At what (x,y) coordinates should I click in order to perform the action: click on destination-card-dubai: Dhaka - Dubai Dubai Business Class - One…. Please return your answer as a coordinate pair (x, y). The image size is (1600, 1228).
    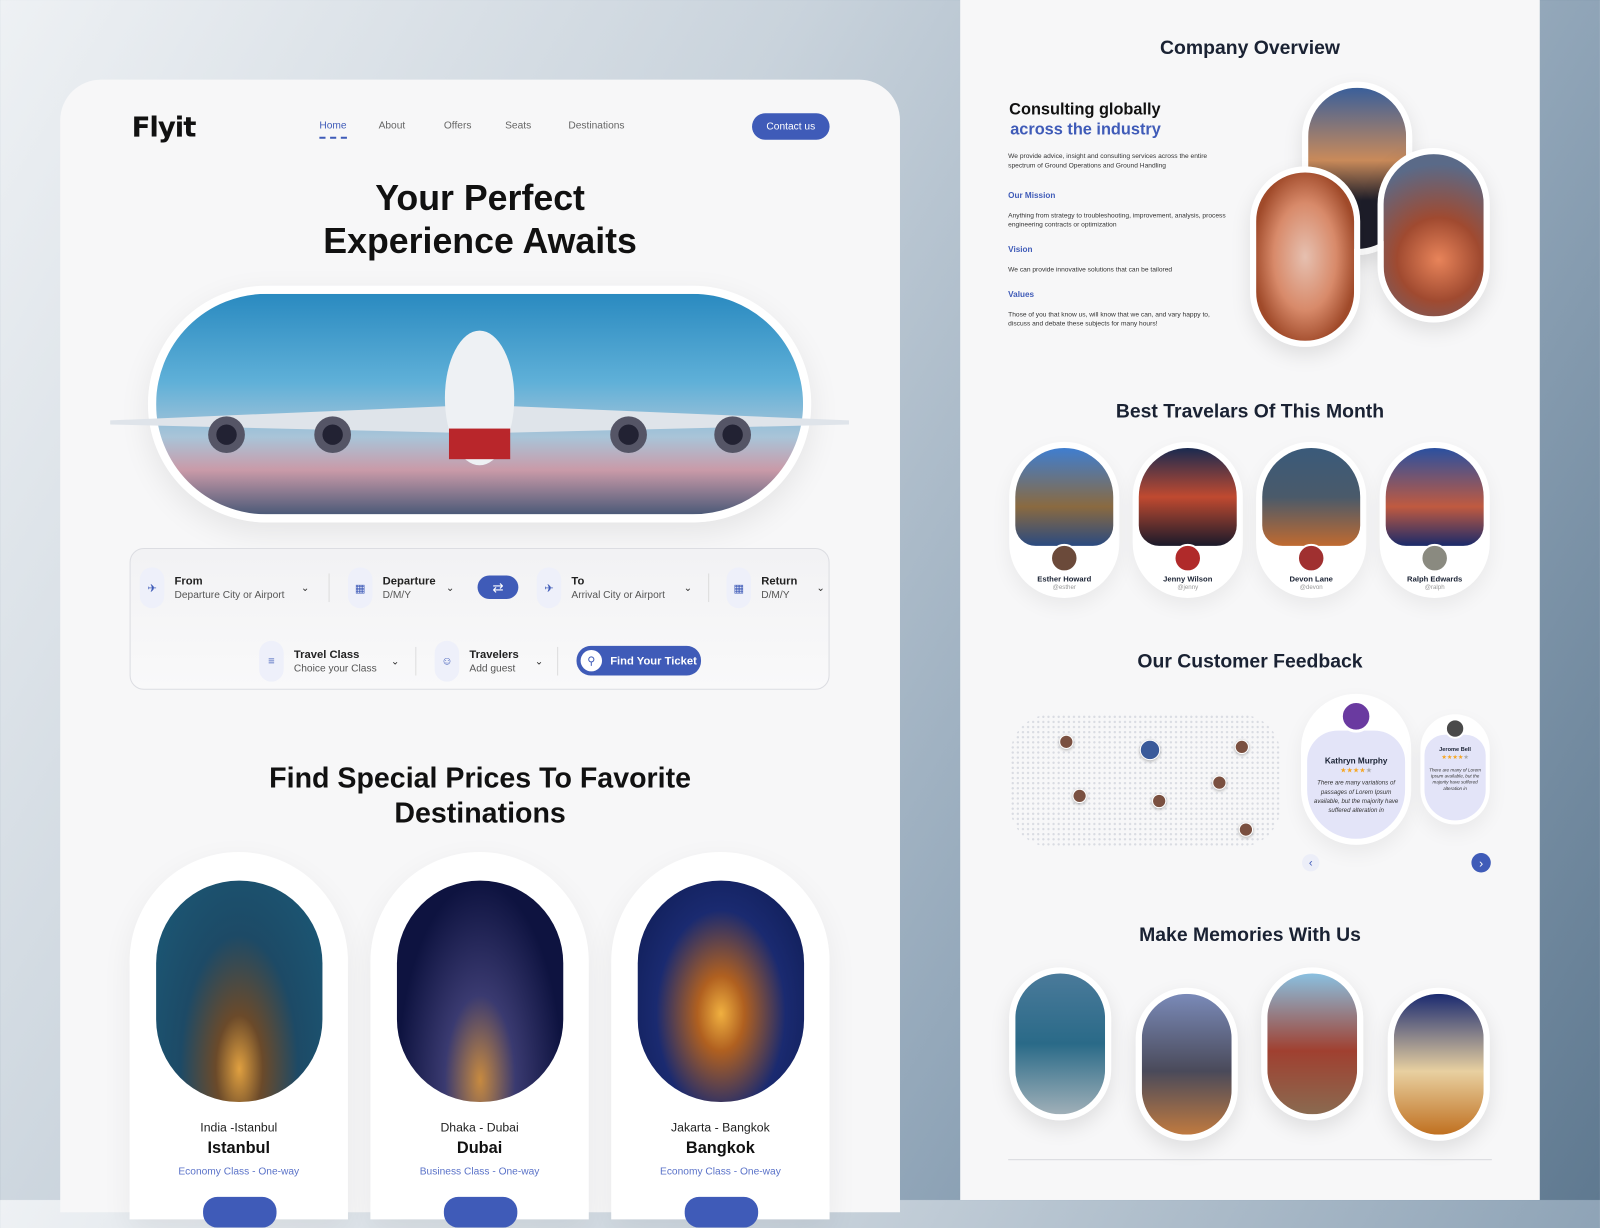
    Looking at the image, I should click on (479, 1040).